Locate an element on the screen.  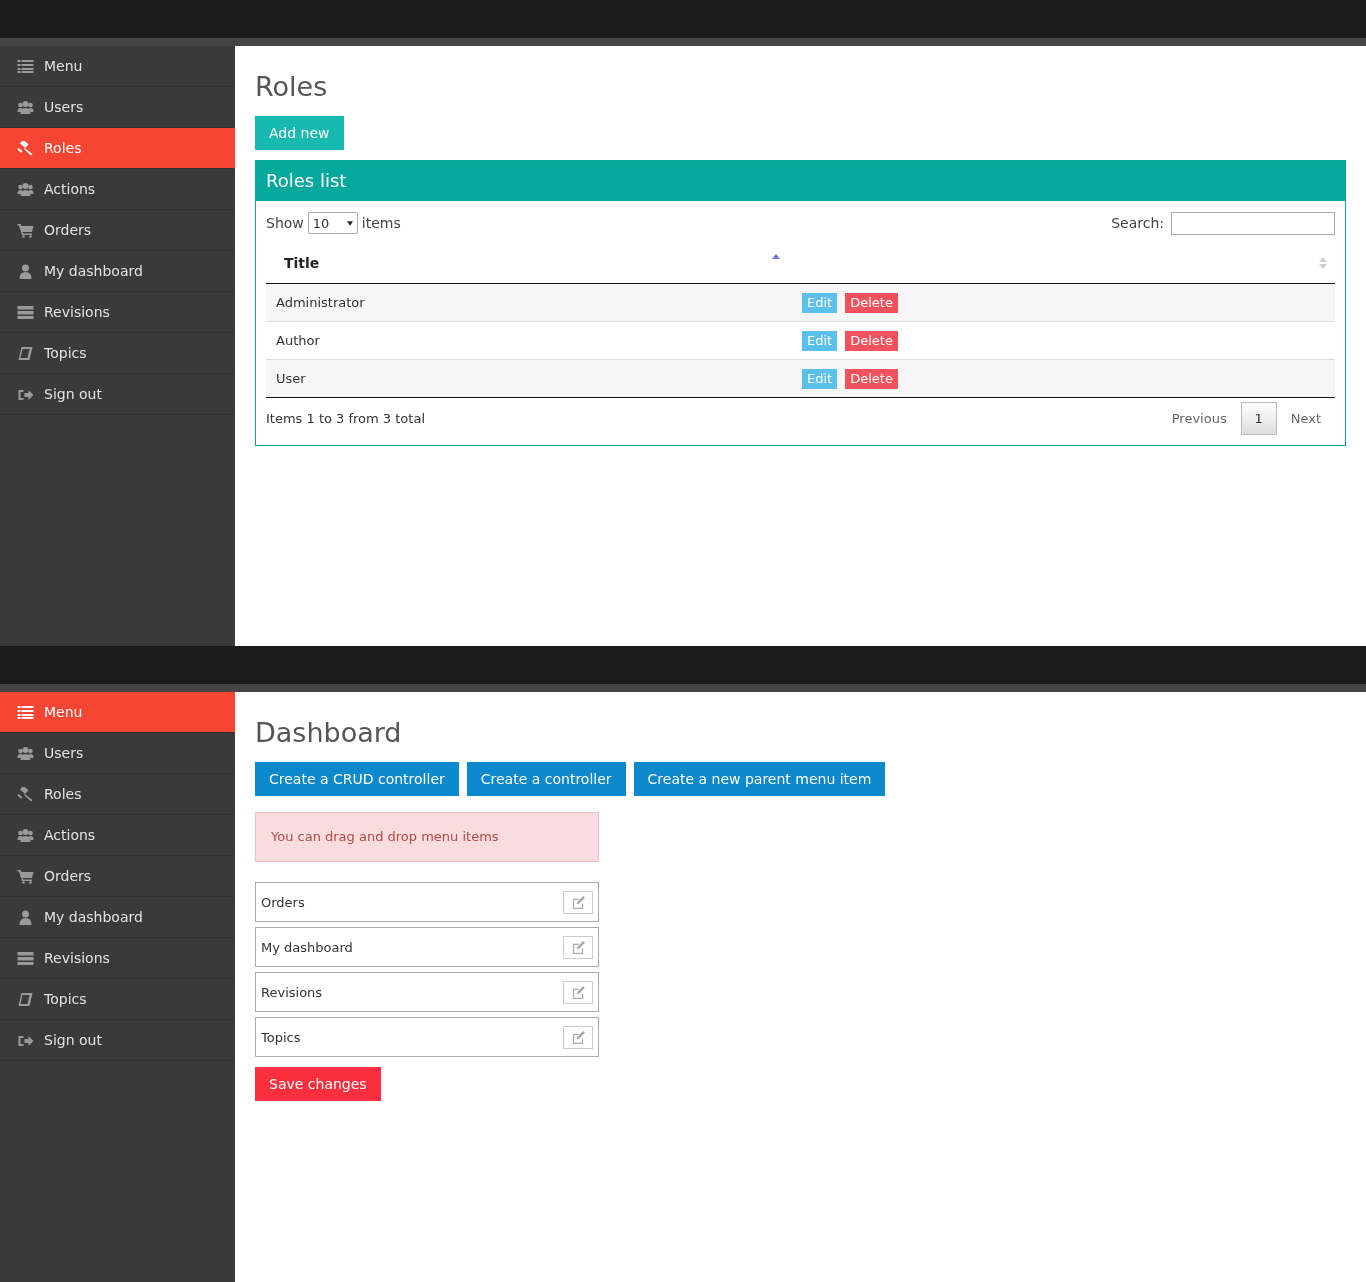
table-cell: Author is located at coordinates (527, 340).